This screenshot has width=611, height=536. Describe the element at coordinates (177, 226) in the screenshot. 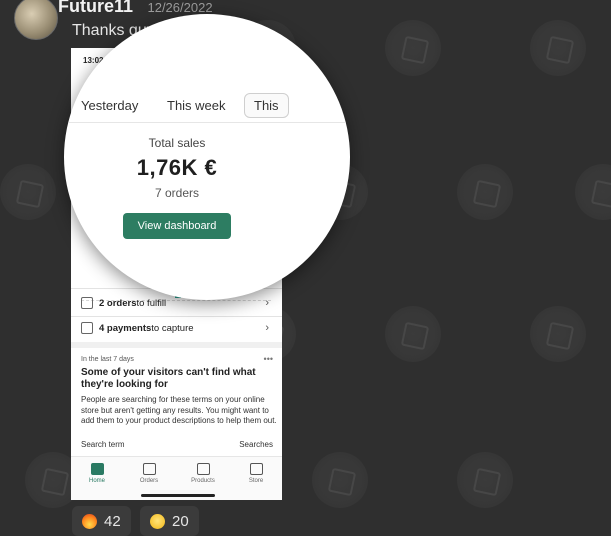

I see `view-dashboard-button: View dashboard` at that location.